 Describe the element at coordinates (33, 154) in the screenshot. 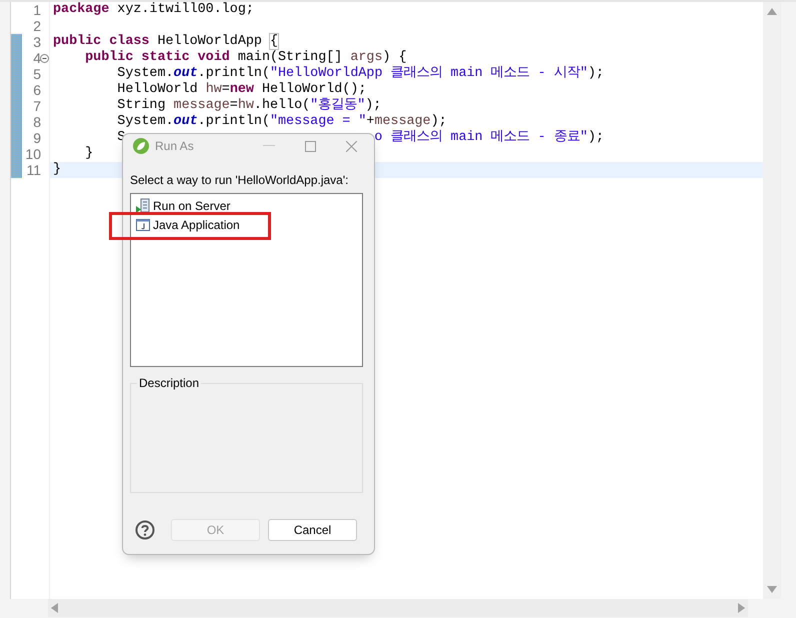

I see `line-number: 10` at that location.